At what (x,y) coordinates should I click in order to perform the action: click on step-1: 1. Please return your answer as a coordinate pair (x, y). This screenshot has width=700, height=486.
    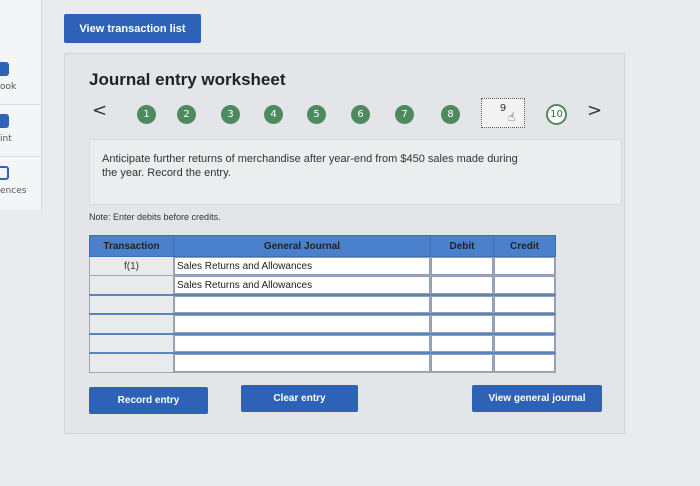
    Looking at the image, I should click on (146, 114).